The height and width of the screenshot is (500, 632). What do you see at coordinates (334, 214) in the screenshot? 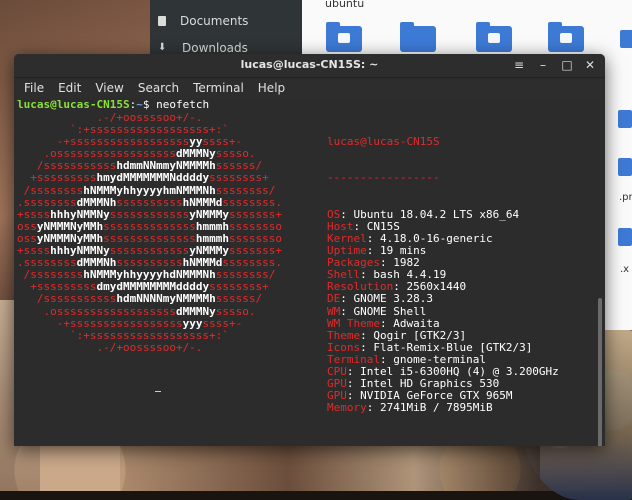
I see `info-label: OS` at bounding box center [334, 214].